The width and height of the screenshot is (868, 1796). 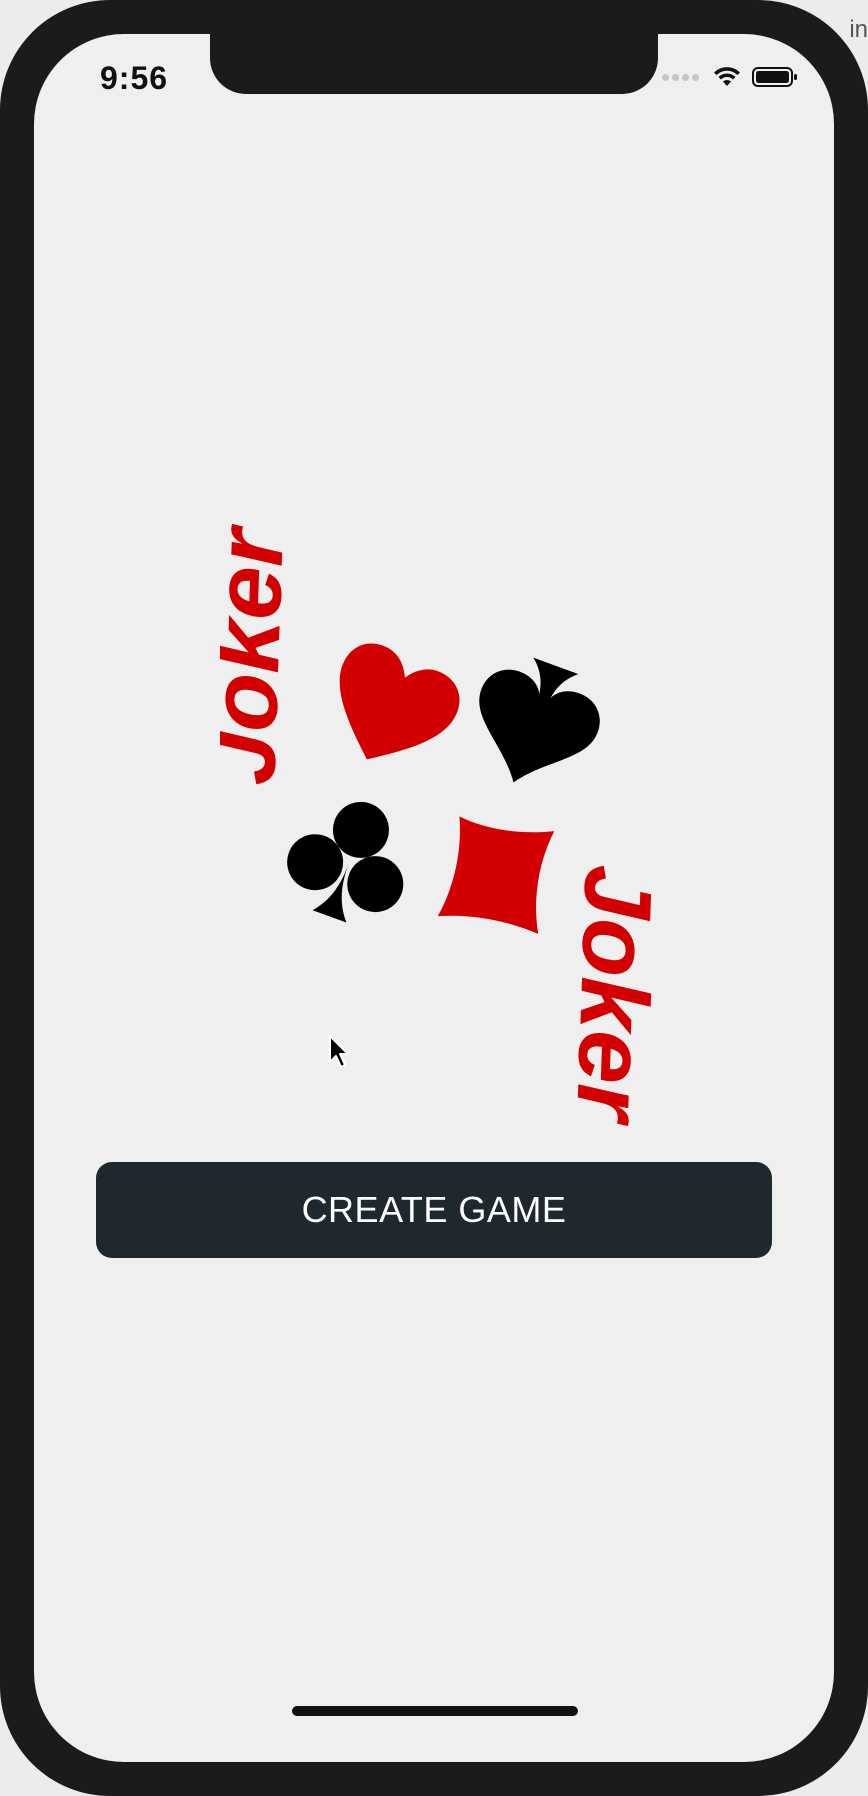 I want to click on club-icon, so click(x=345, y=862).